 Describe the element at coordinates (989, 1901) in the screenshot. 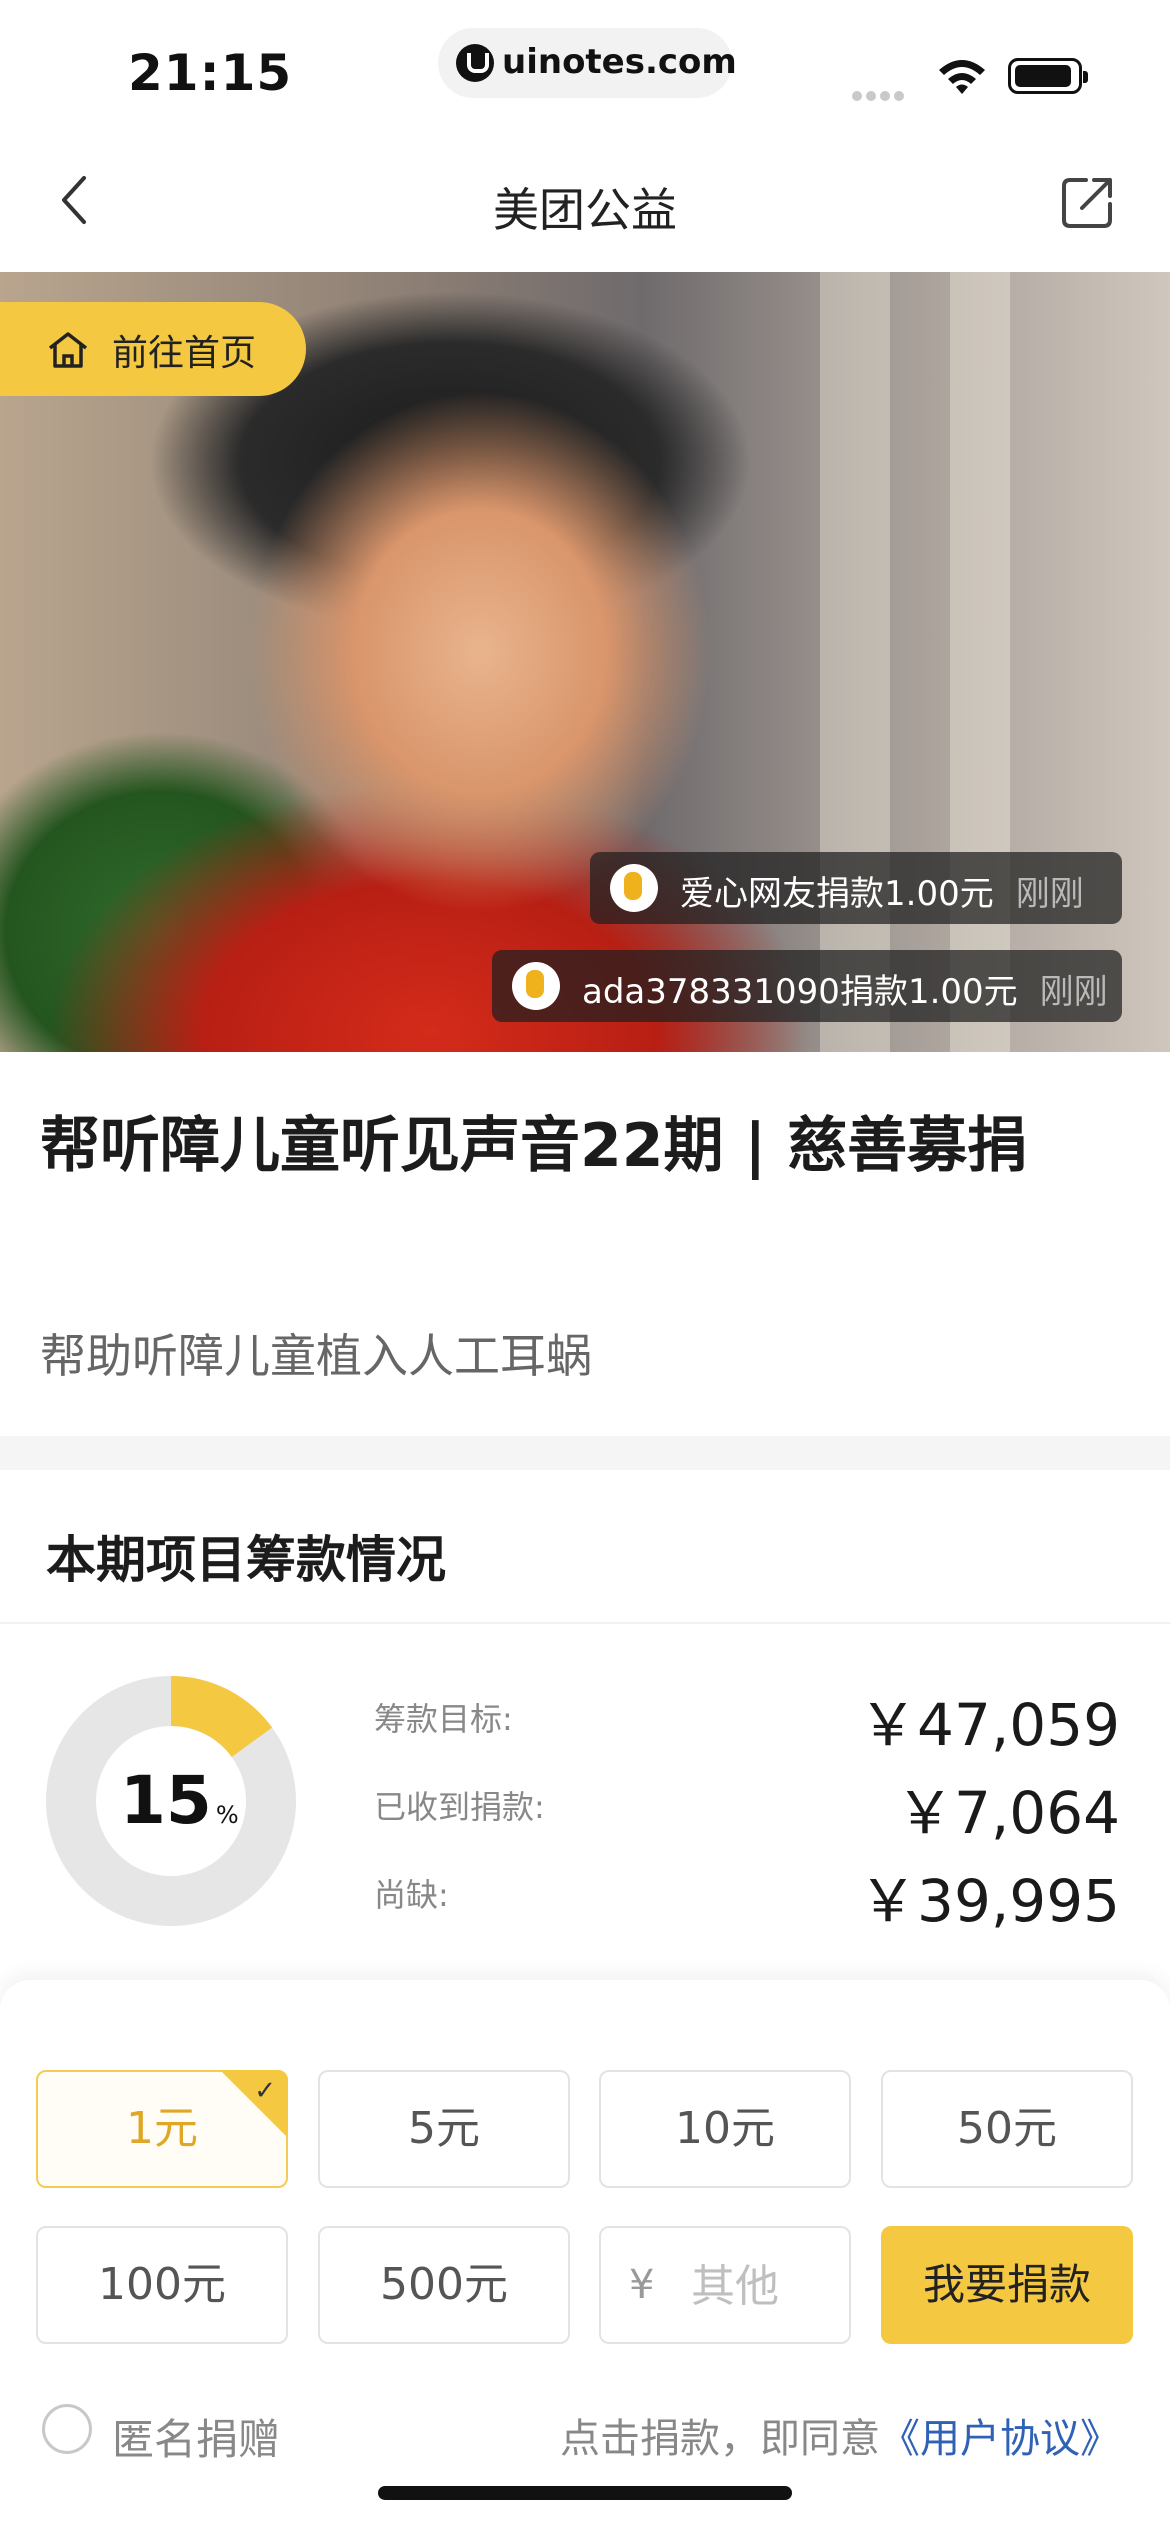

I see `remaining-value: ￥39,995` at that location.